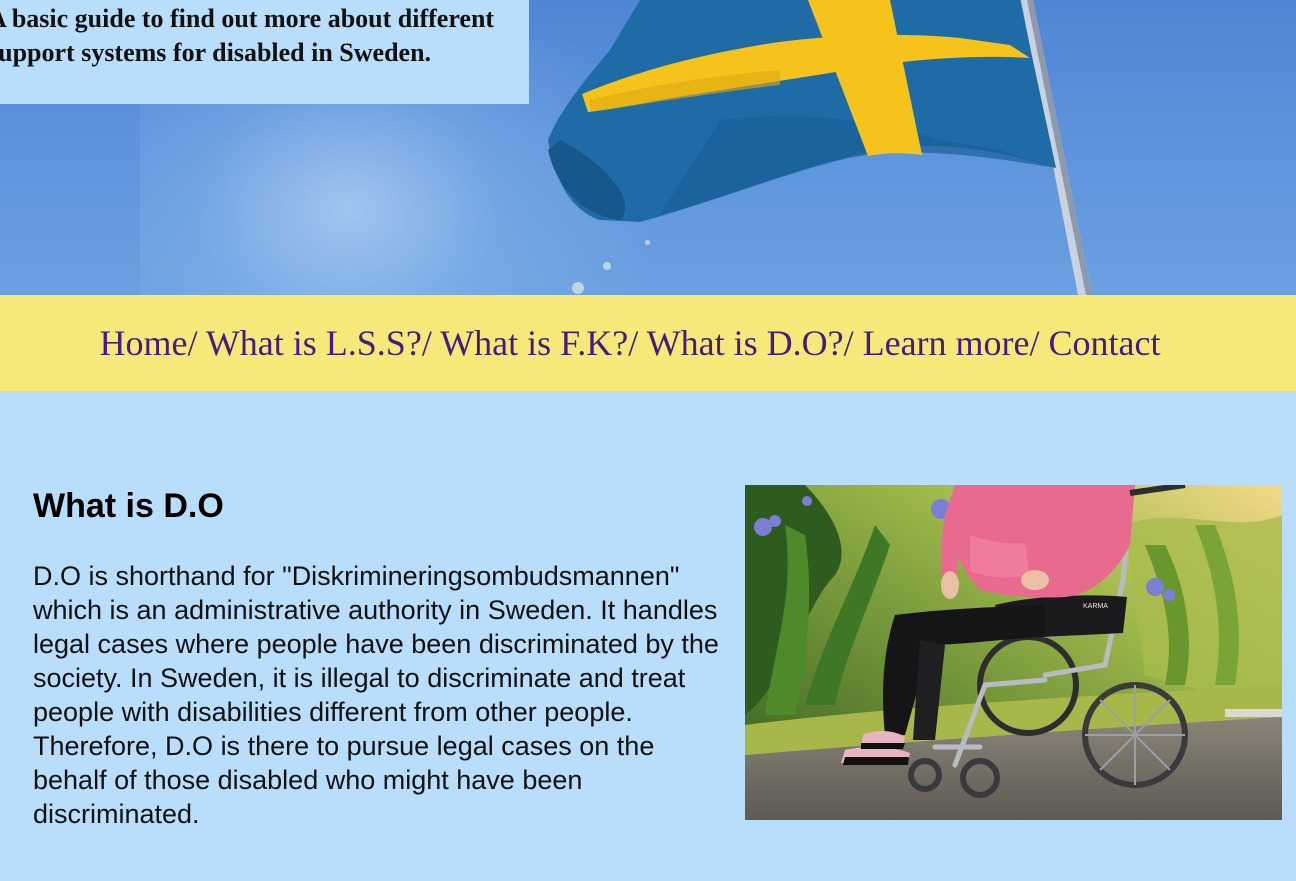 The image size is (1296, 881). I want to click on nav-what-is-lss: What is L.S.S?, so click(314, 343).